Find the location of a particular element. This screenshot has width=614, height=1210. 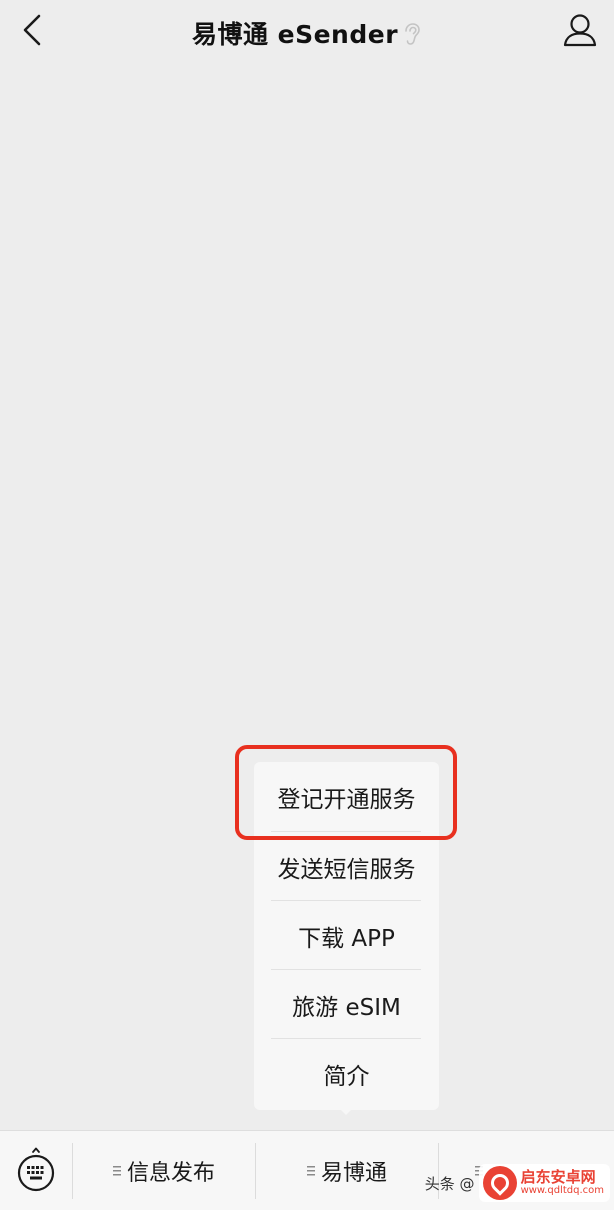

watermark-url: www.qdltdq.com is located at coordinates (562, 1190).